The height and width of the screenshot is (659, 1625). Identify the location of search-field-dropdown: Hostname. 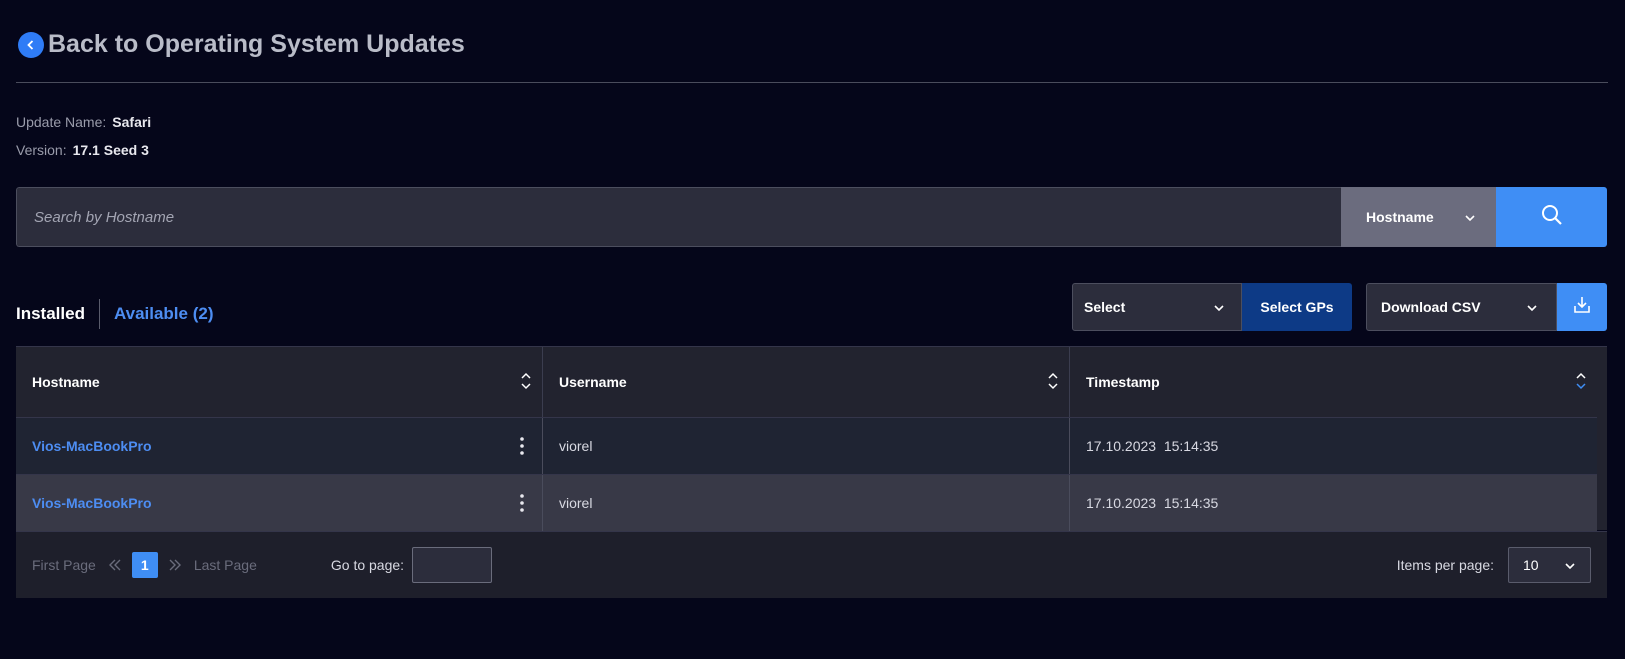
(1418, 217).